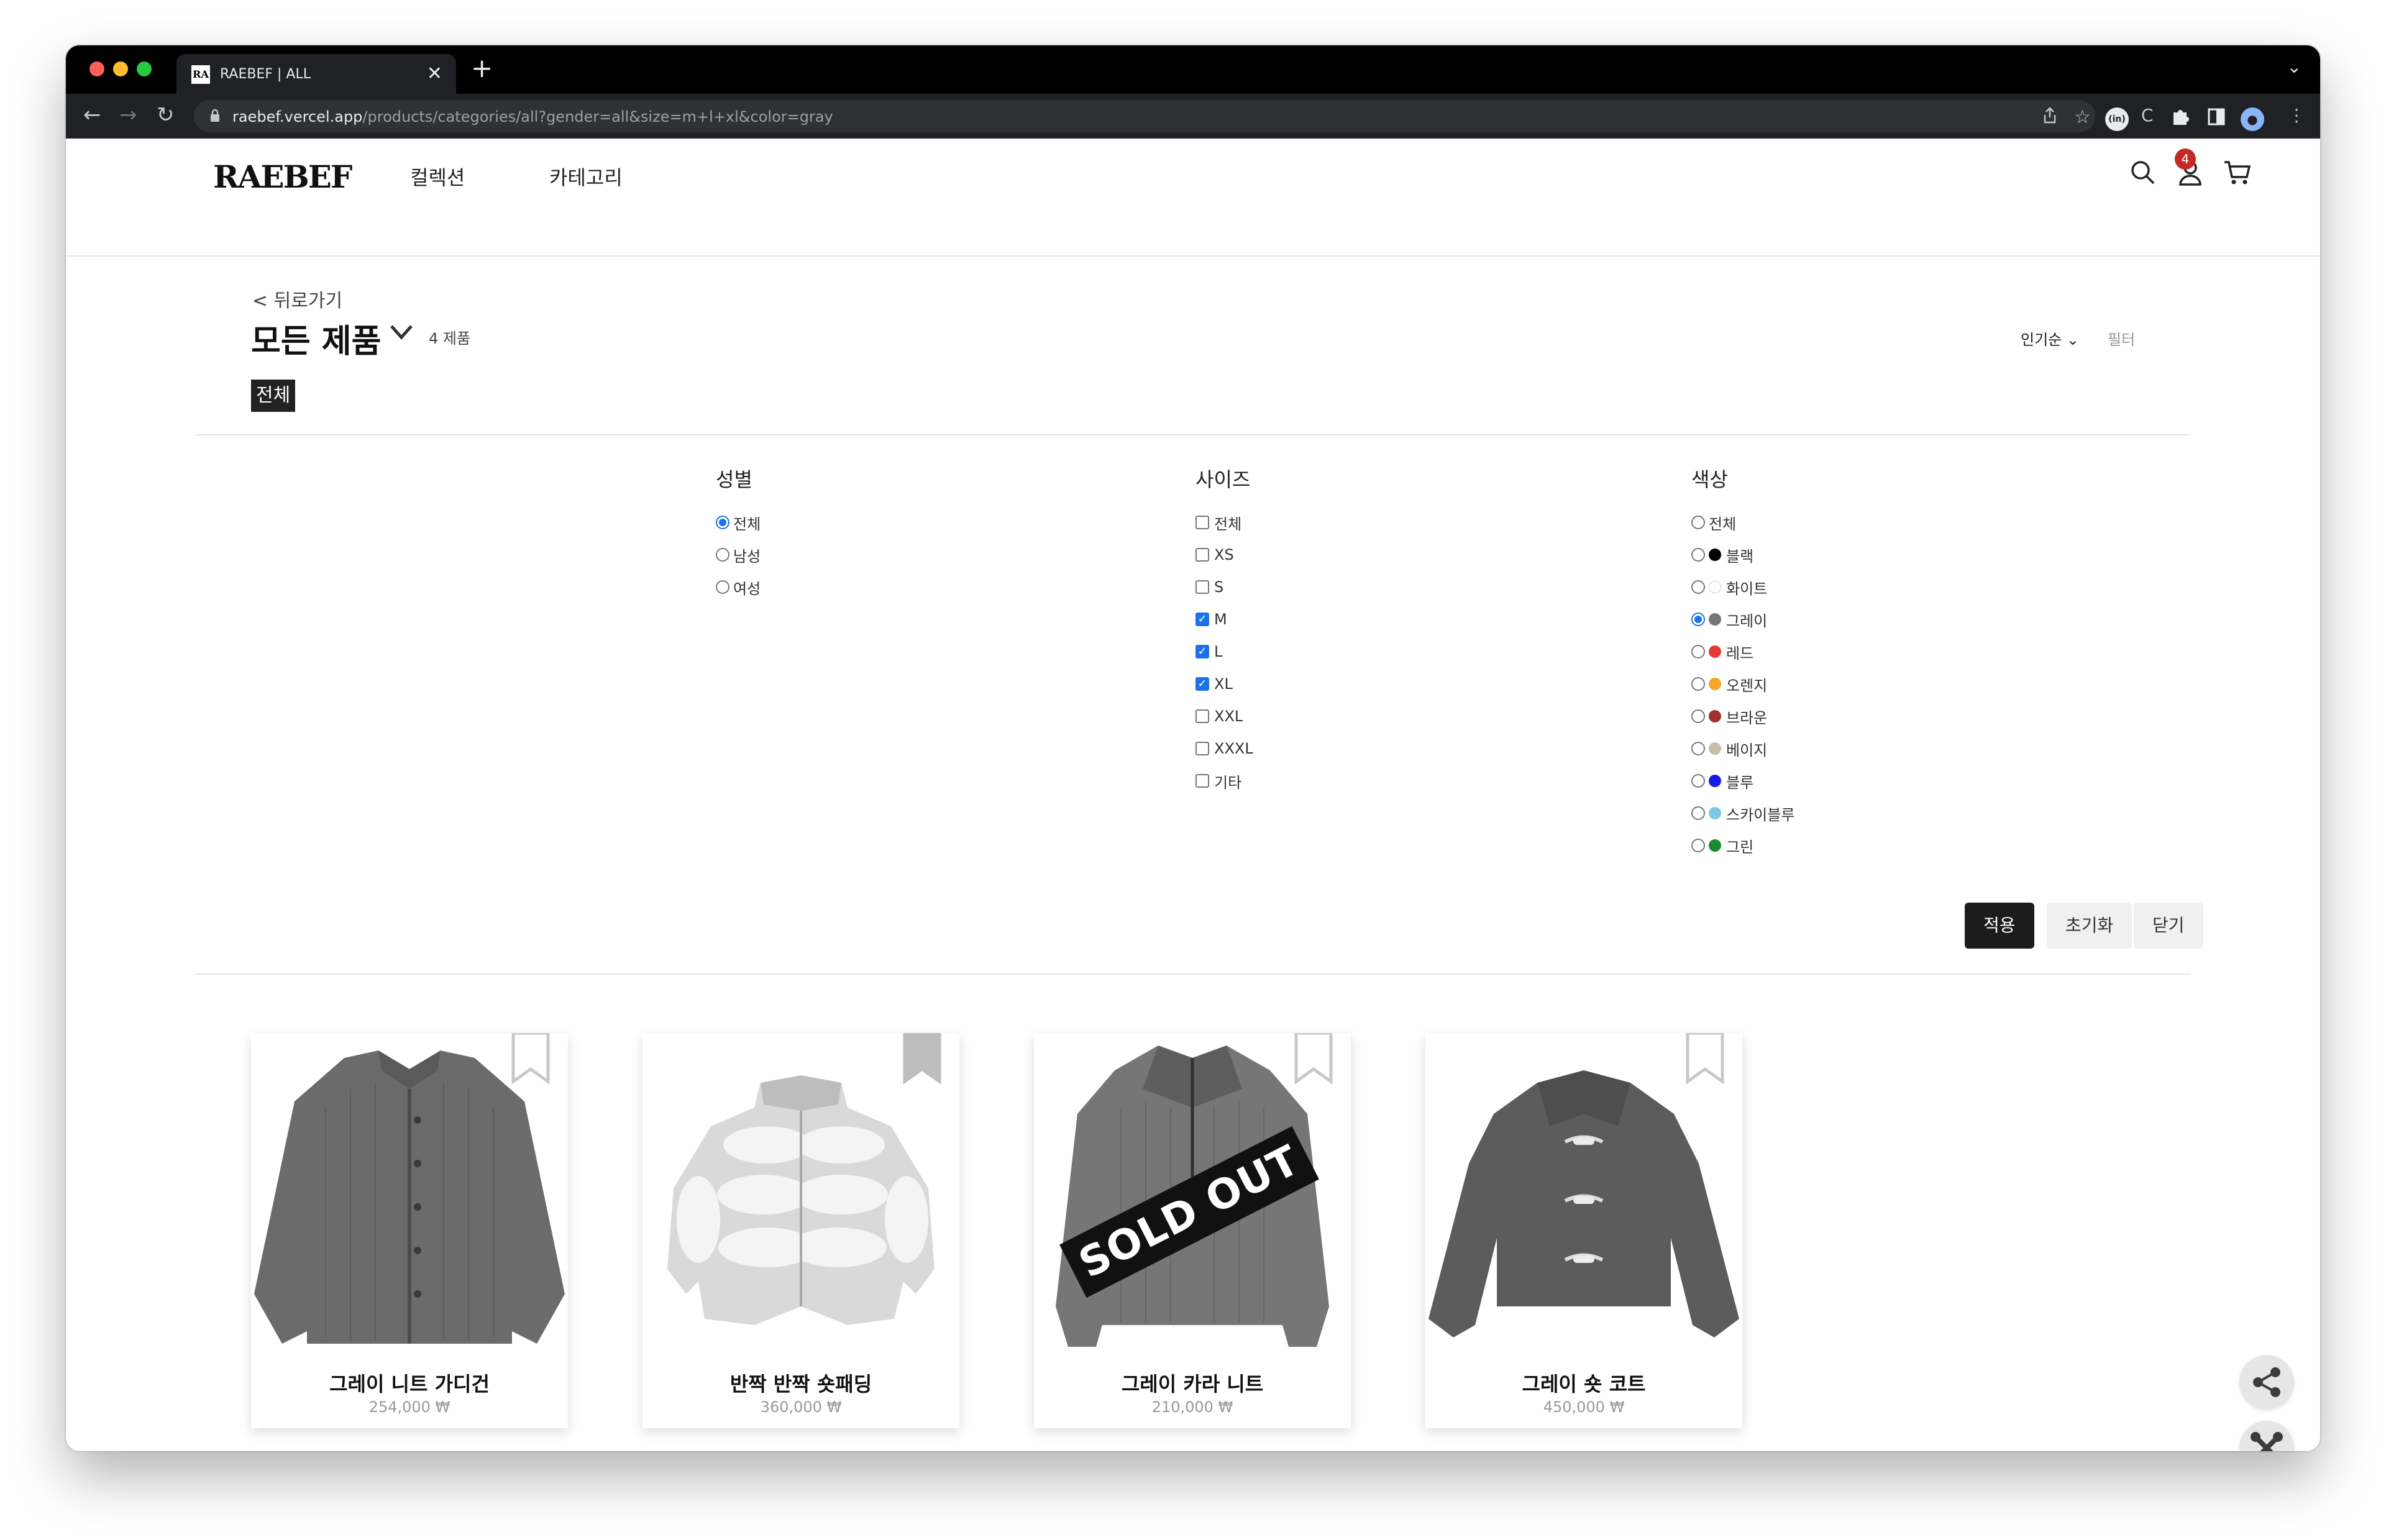  Describe the element at coordinates (1742, 619) in the screenshot. I see `color-option: 그레이` at that location.